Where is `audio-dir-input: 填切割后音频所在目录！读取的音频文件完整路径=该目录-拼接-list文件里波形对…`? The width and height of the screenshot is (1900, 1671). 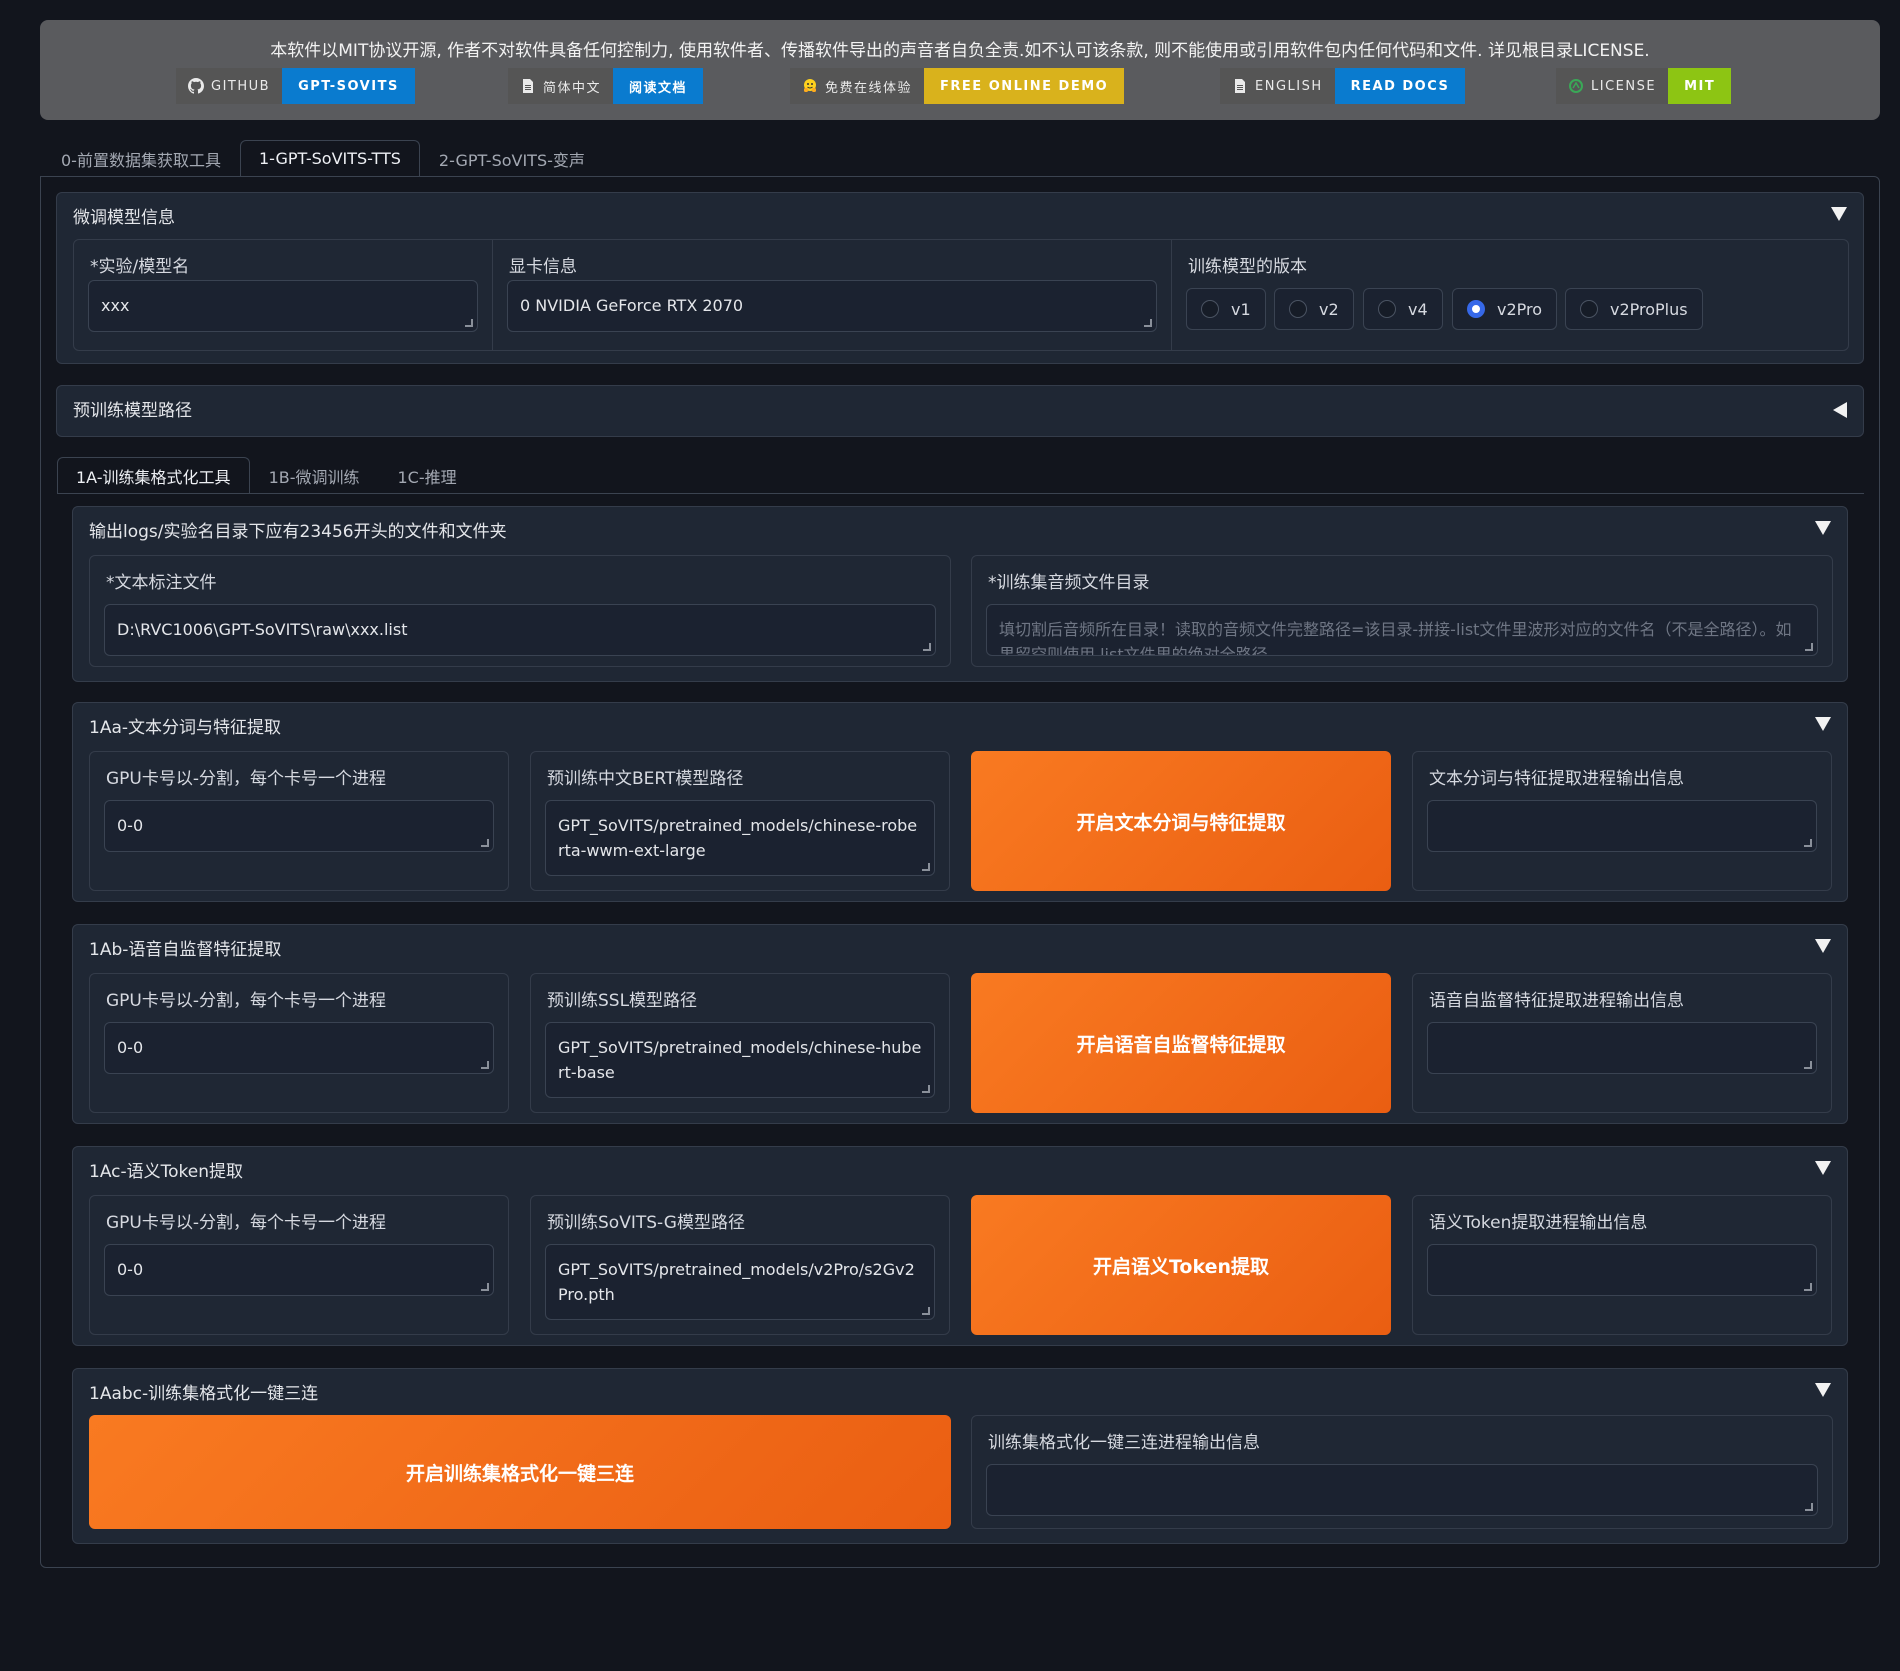 audio-dir-input: 填切割后音频所在目录！读取的音频文件完整路径=该目录-拼接-list文件里波形对… is located at coordinates (1402, 630).